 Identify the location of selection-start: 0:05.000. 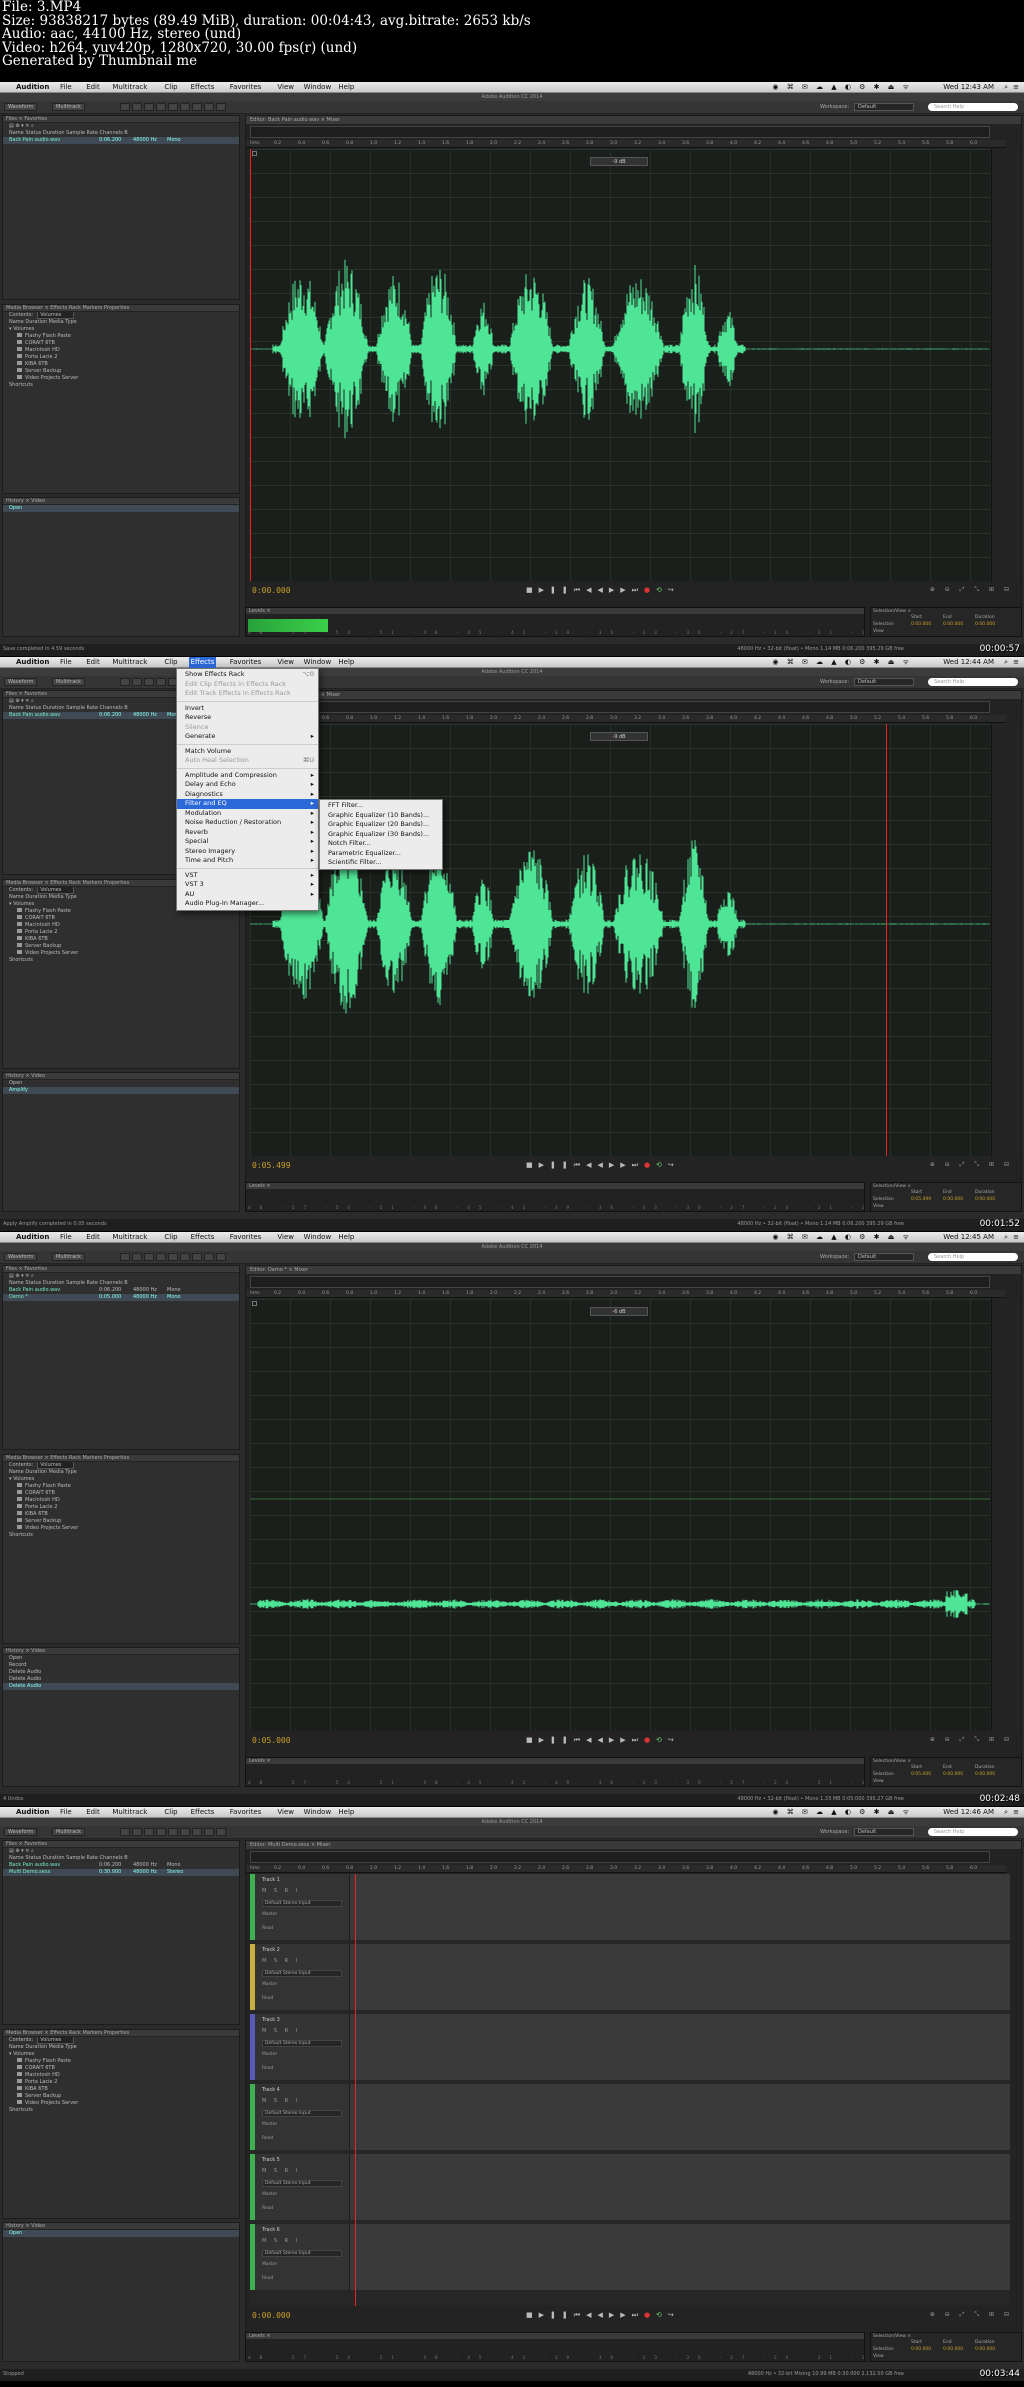
(921, 1774).